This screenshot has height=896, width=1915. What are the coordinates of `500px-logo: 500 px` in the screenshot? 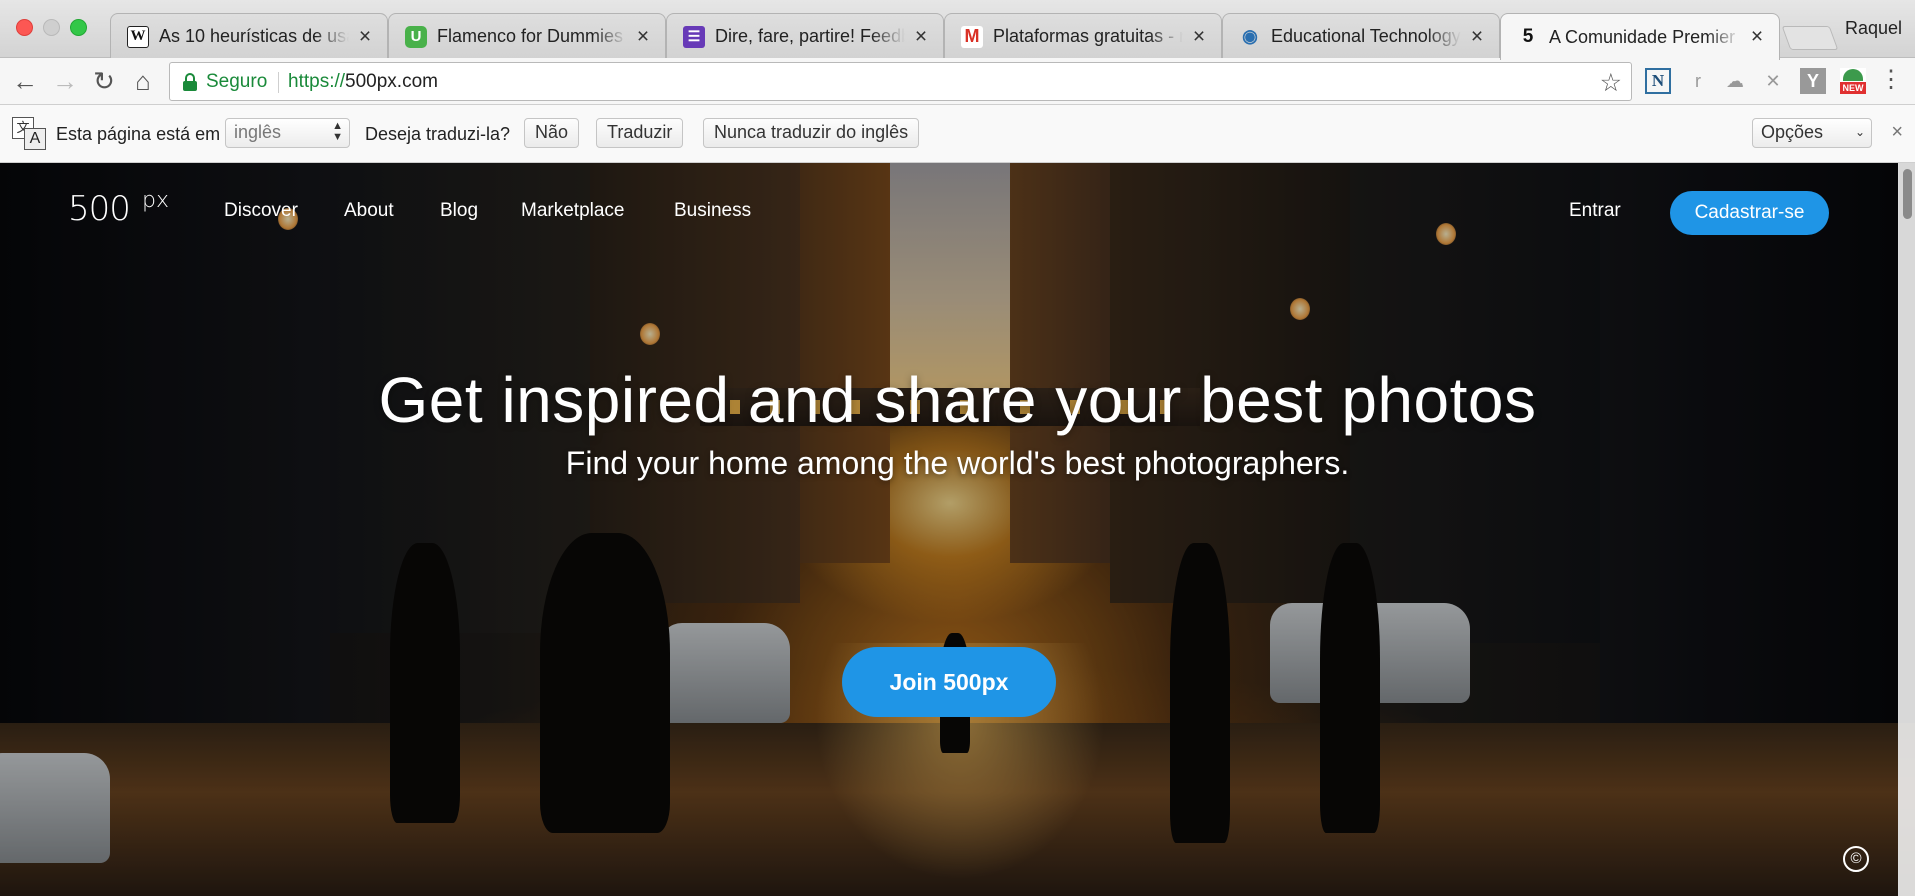 It's located at (126, 206).